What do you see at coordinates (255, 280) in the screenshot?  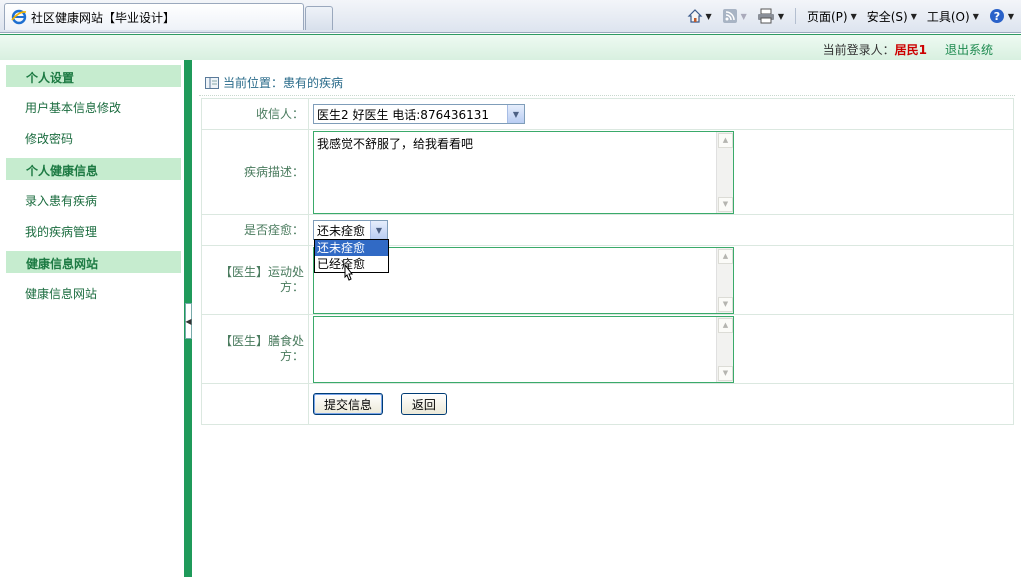 I see `exercise-label: 【医生】运动处方：` at bounding box center [255, 280].